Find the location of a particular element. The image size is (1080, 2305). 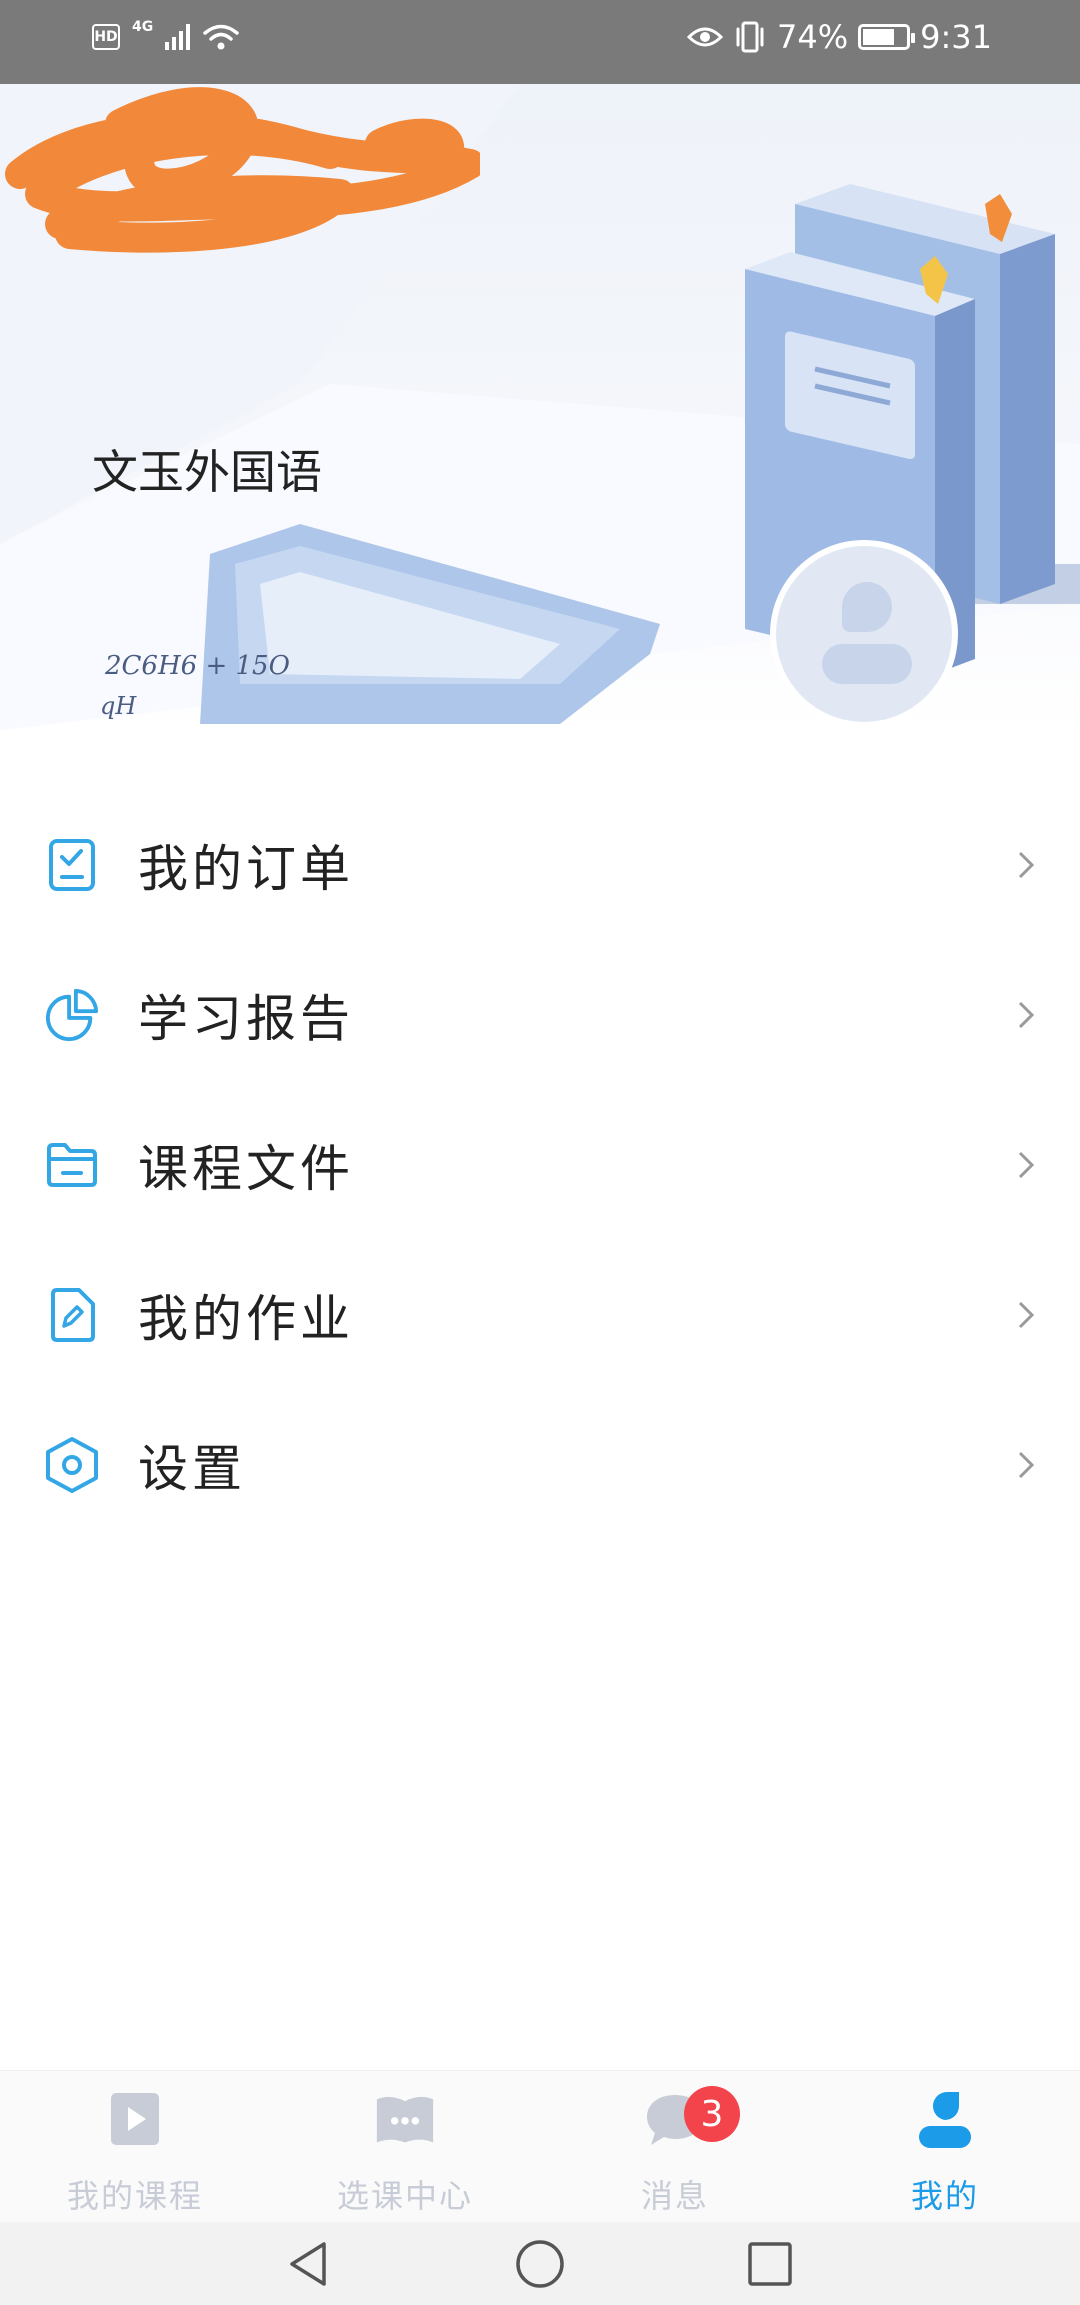

tab-label: 选课中心 is located at coordinates (404, 2196).